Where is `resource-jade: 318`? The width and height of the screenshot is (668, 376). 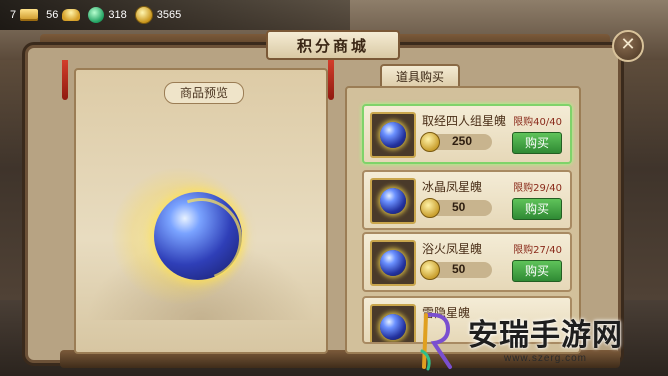 resource-jade: 318 is located at coordinates (107, 15).